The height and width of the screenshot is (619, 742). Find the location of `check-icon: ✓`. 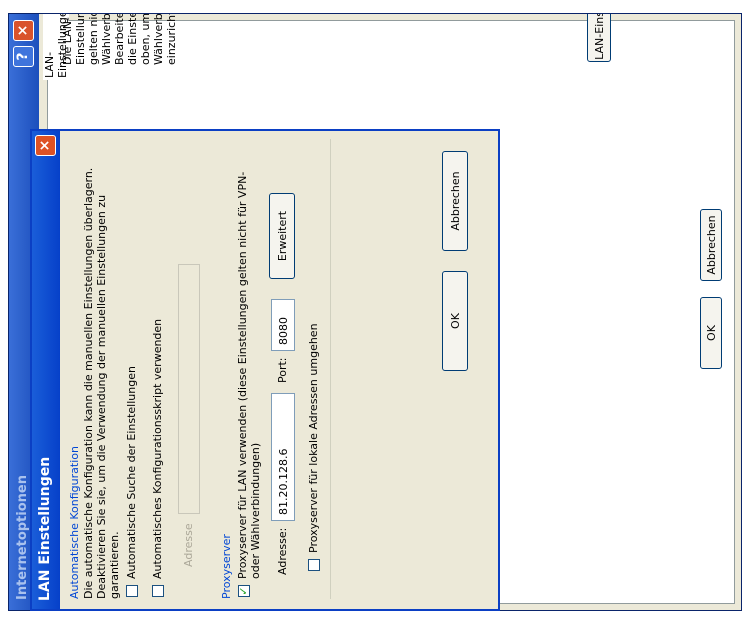

check-icon: ✓ is located at coordinates (243, 591).